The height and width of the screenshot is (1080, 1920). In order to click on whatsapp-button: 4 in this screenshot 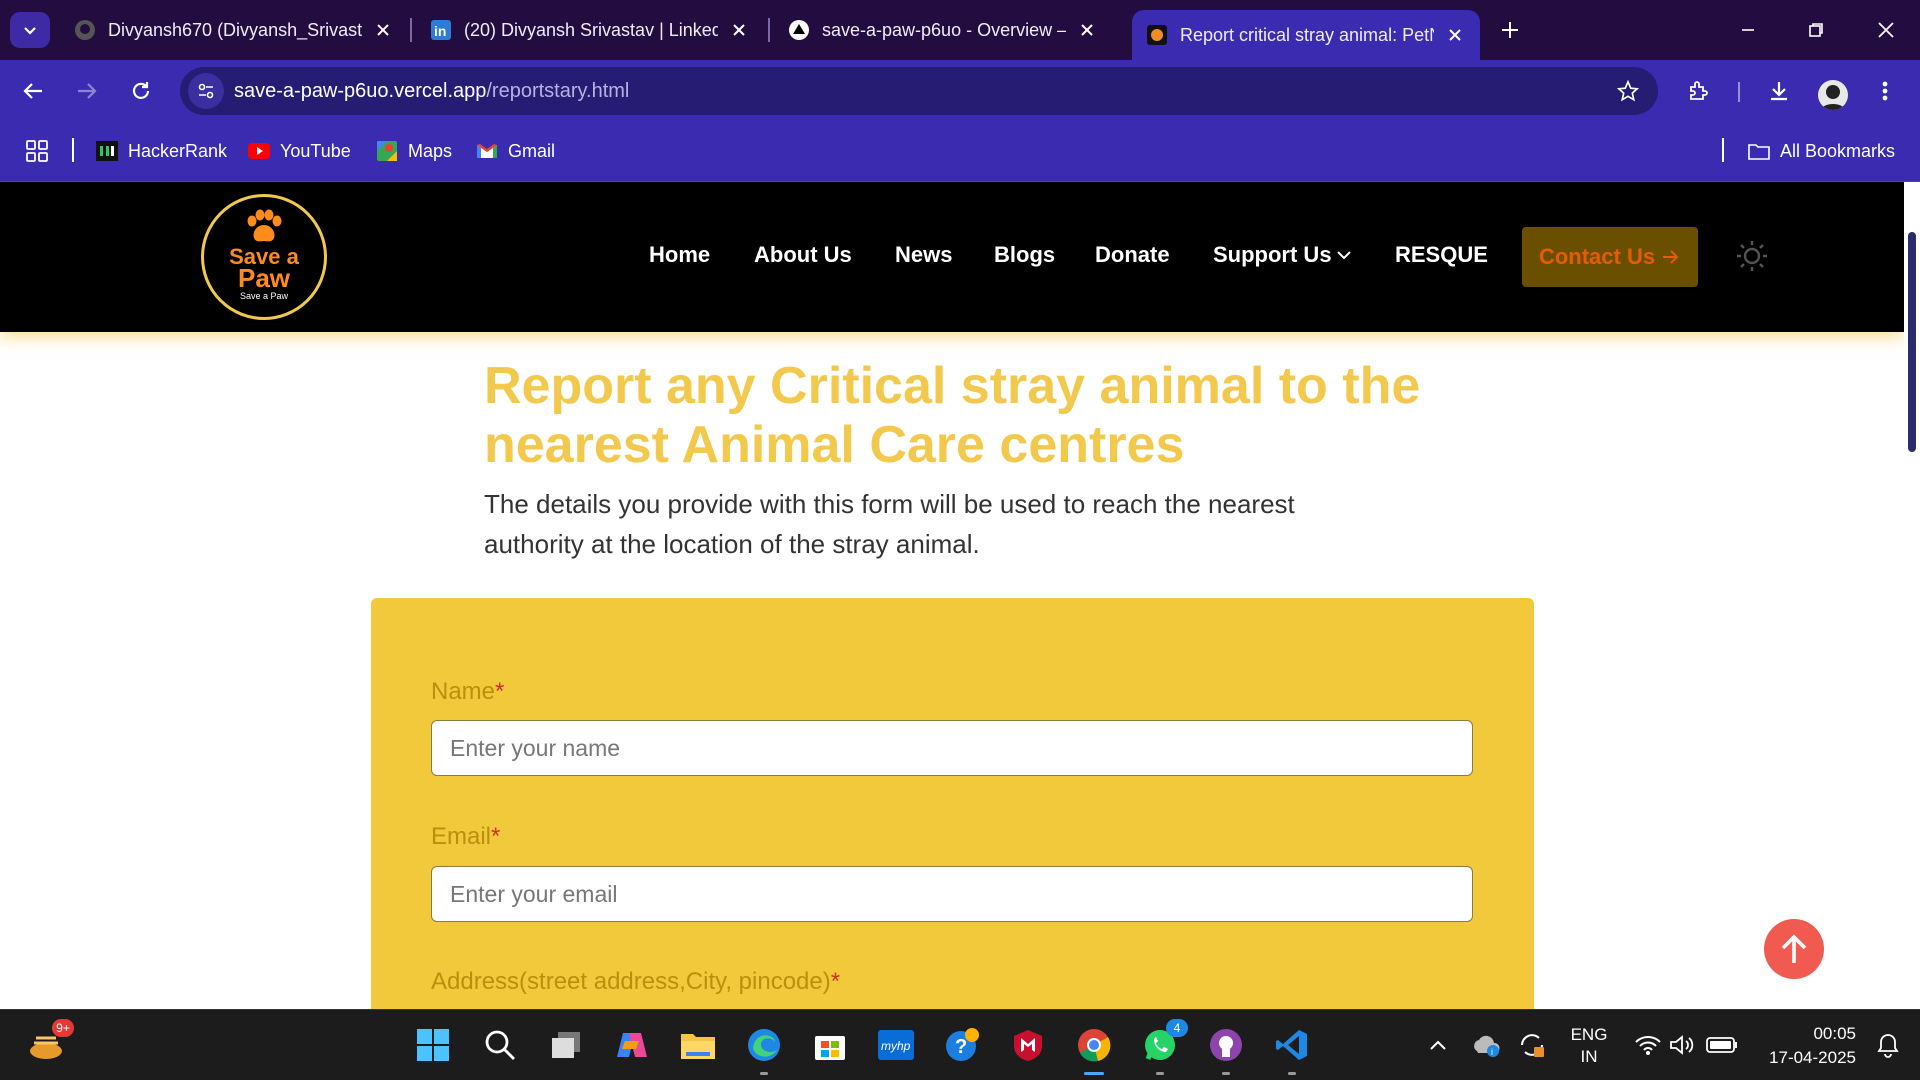, I will do `click(1164, 1047)`.